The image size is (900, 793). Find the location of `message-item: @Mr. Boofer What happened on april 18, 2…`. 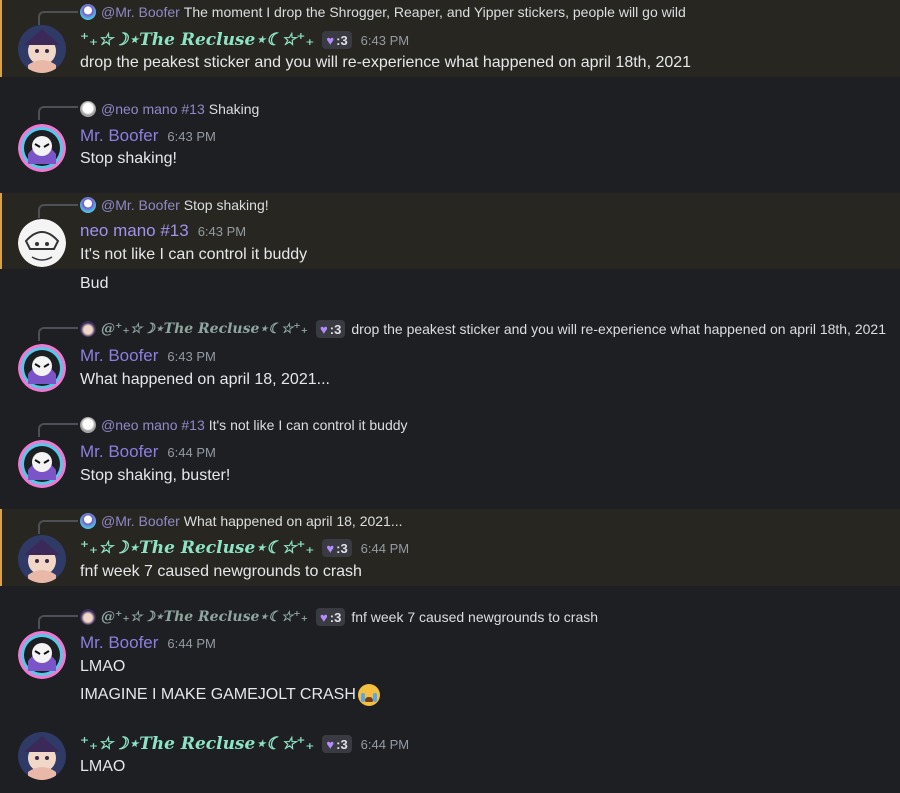

message-item: @Mr. Boofer What happened on april 18, 2… is located at coordinates (450, 547).